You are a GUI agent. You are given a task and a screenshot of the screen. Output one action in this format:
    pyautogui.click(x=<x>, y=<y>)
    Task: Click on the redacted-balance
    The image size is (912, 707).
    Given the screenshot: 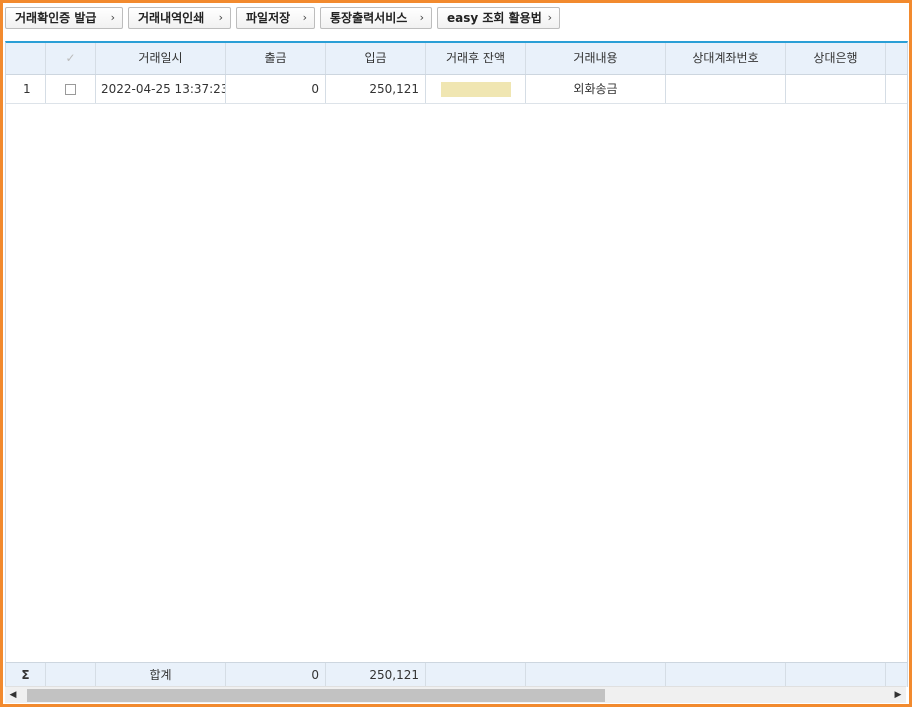 What is the action you would take?
    pyautogui.click(x=475, y=89)
    